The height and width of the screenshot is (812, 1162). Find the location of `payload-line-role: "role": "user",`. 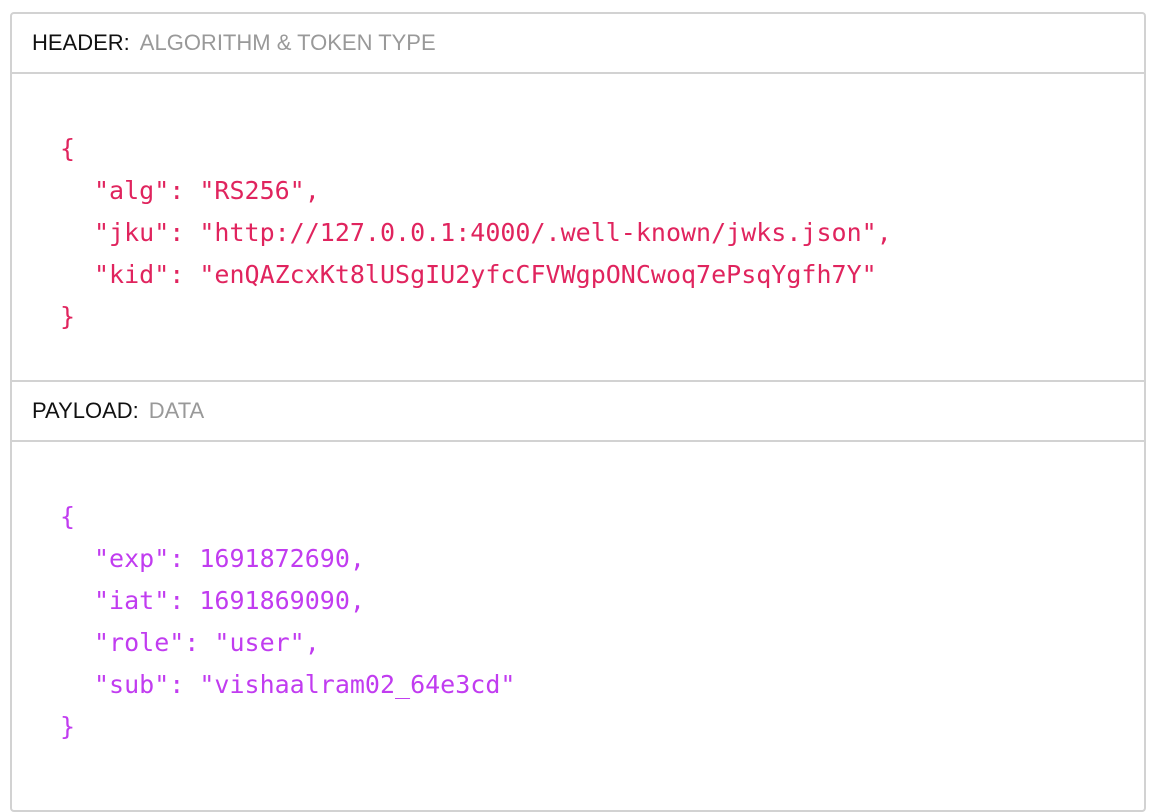

payload-line-role: "role": "user", is located at coordinates (207, 642).